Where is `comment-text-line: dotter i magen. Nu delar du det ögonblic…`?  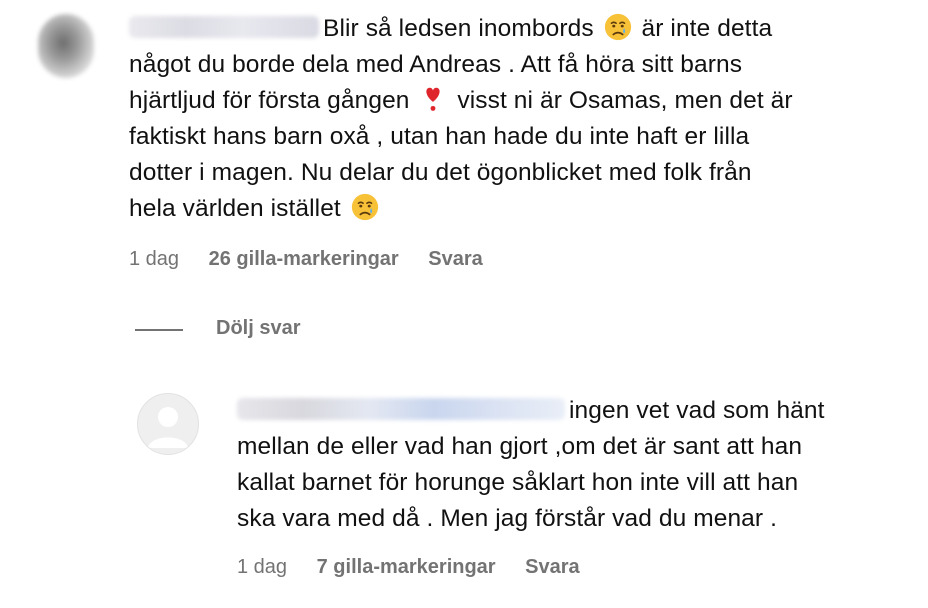 comment-text-line: dotter i magen. Nu delar du det ögonblic… is located at coordinates (440, 172).